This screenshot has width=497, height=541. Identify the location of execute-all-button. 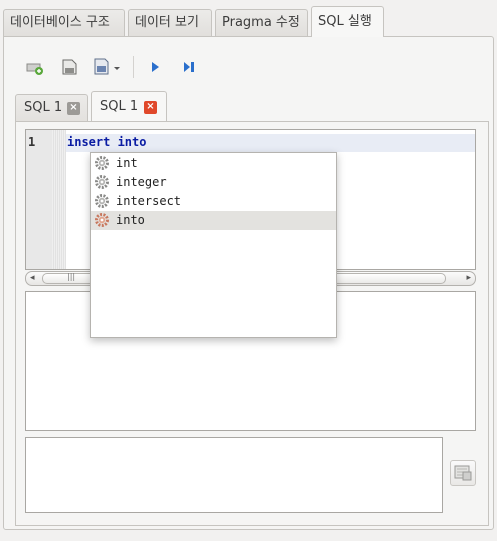
(155, 67).